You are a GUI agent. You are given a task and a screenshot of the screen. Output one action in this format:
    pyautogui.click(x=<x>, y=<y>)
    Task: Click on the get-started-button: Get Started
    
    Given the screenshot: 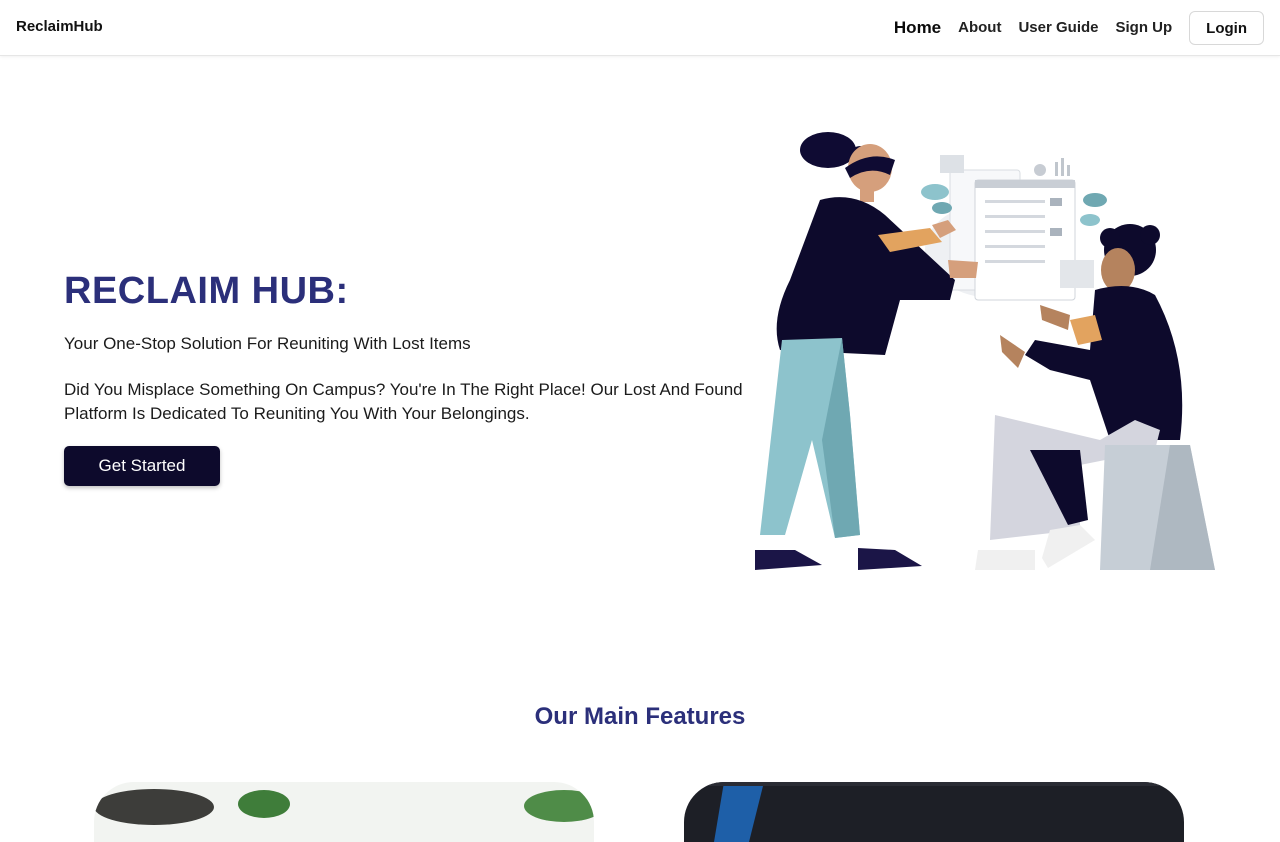 What is the action you would take?
    pyautogui.click(x=142, y=466)
    